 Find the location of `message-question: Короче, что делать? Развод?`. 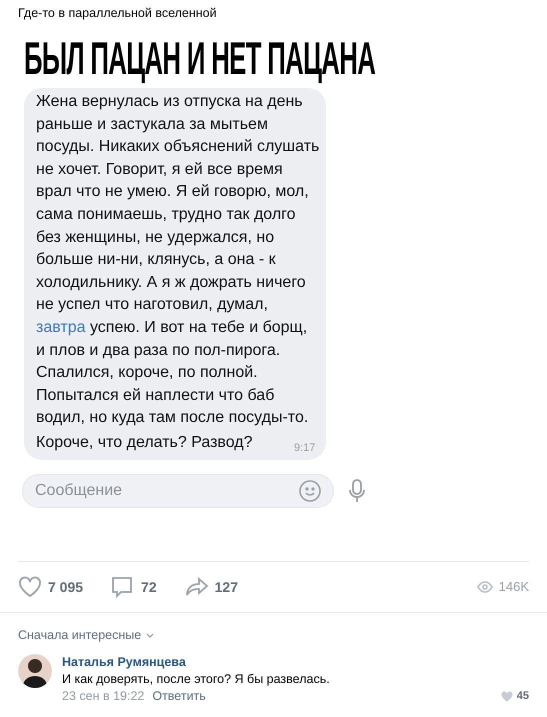

message-question: Короче, что делать? Развод? is located at coordinates (144, 443).